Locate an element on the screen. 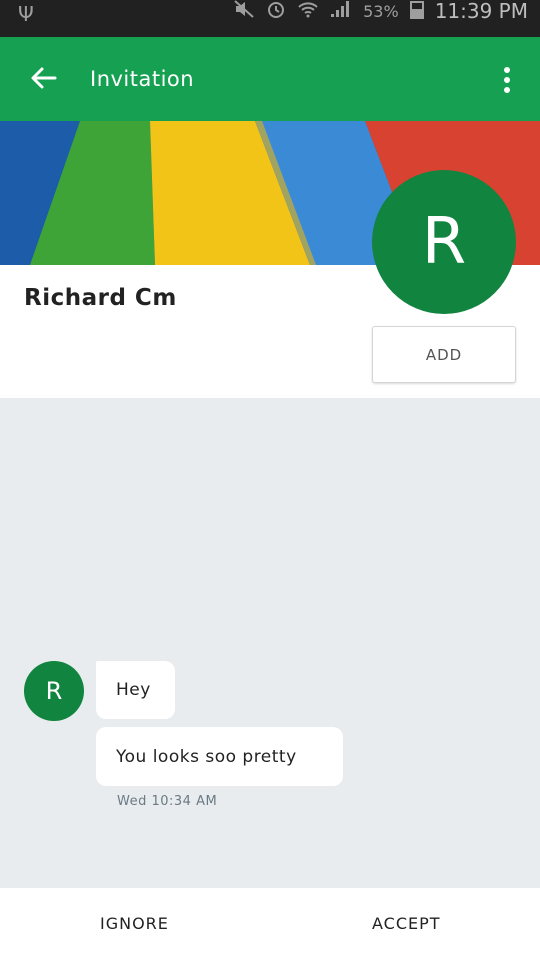  add-button: ADD is located at coordinates (444, 354).